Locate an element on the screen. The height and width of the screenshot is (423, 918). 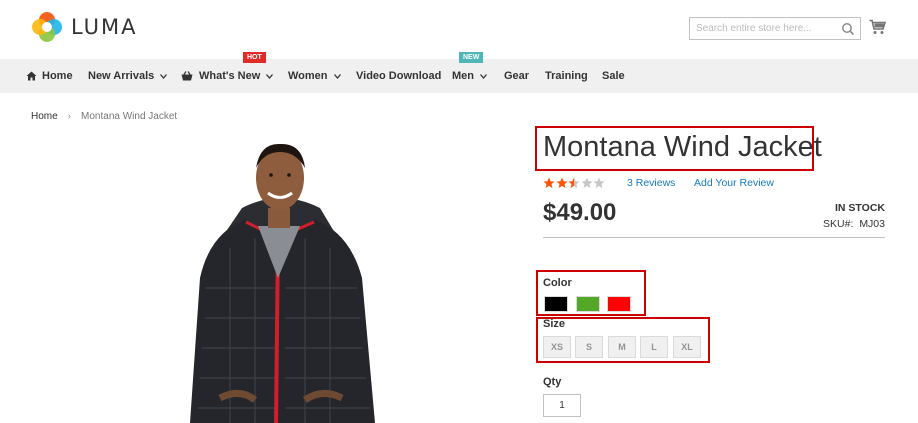
nav-item-label: Men is located at coordinates (463, 76).